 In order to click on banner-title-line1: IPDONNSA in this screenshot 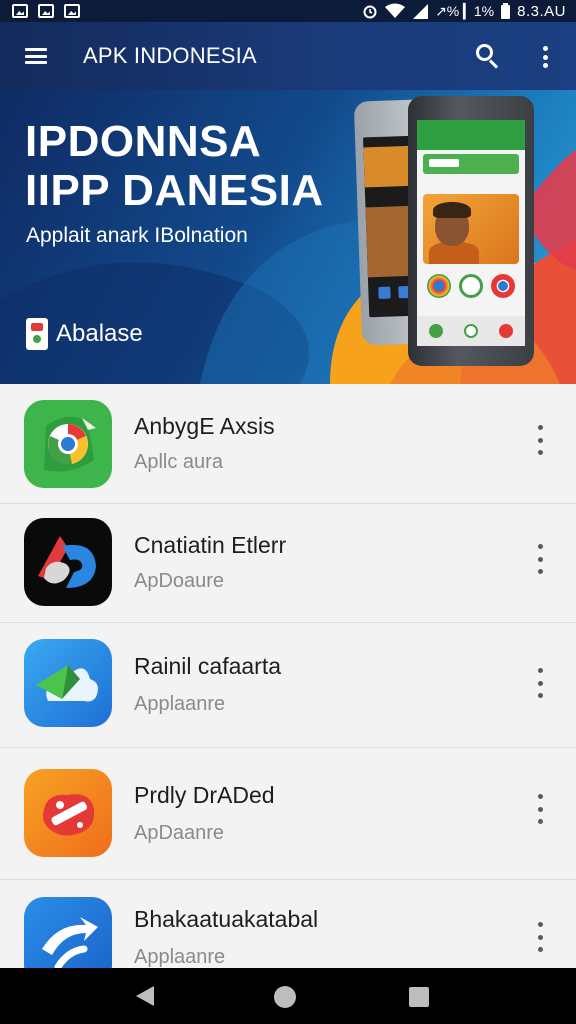, I will do `click(143, 141)`.